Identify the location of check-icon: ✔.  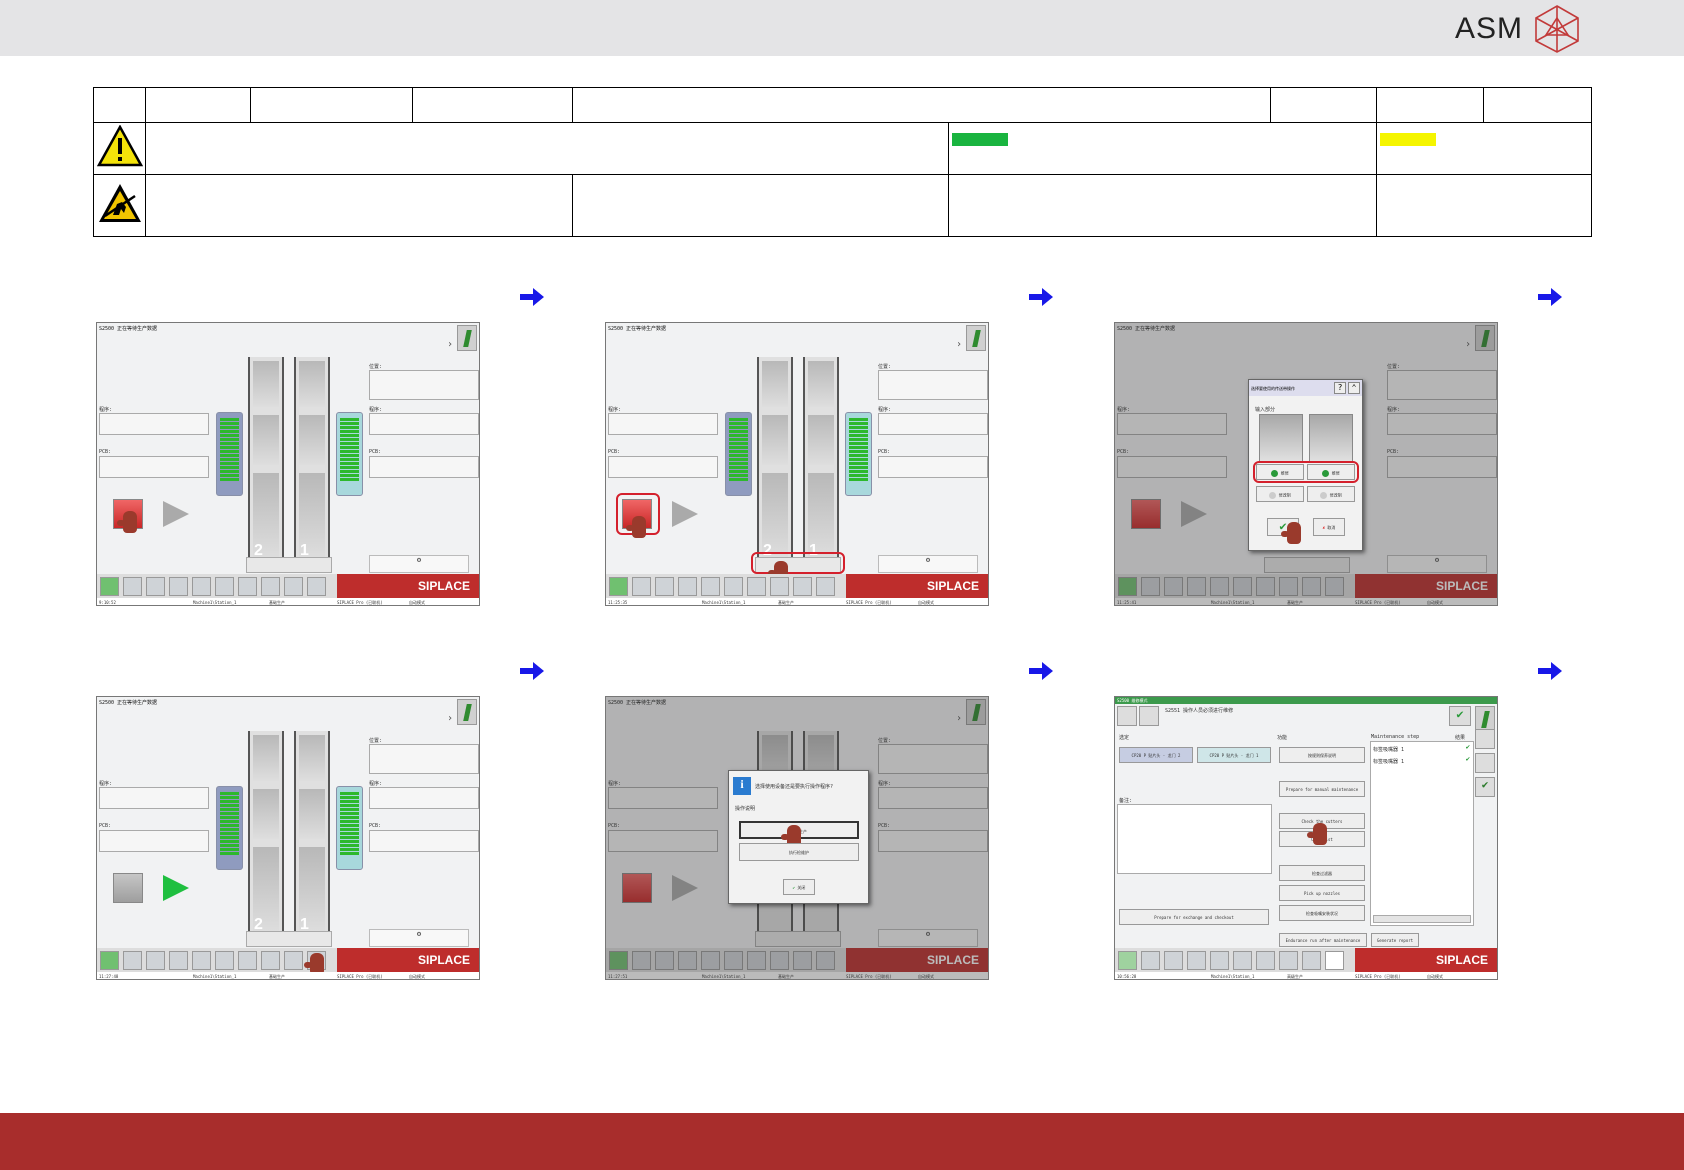
(1460, 716).